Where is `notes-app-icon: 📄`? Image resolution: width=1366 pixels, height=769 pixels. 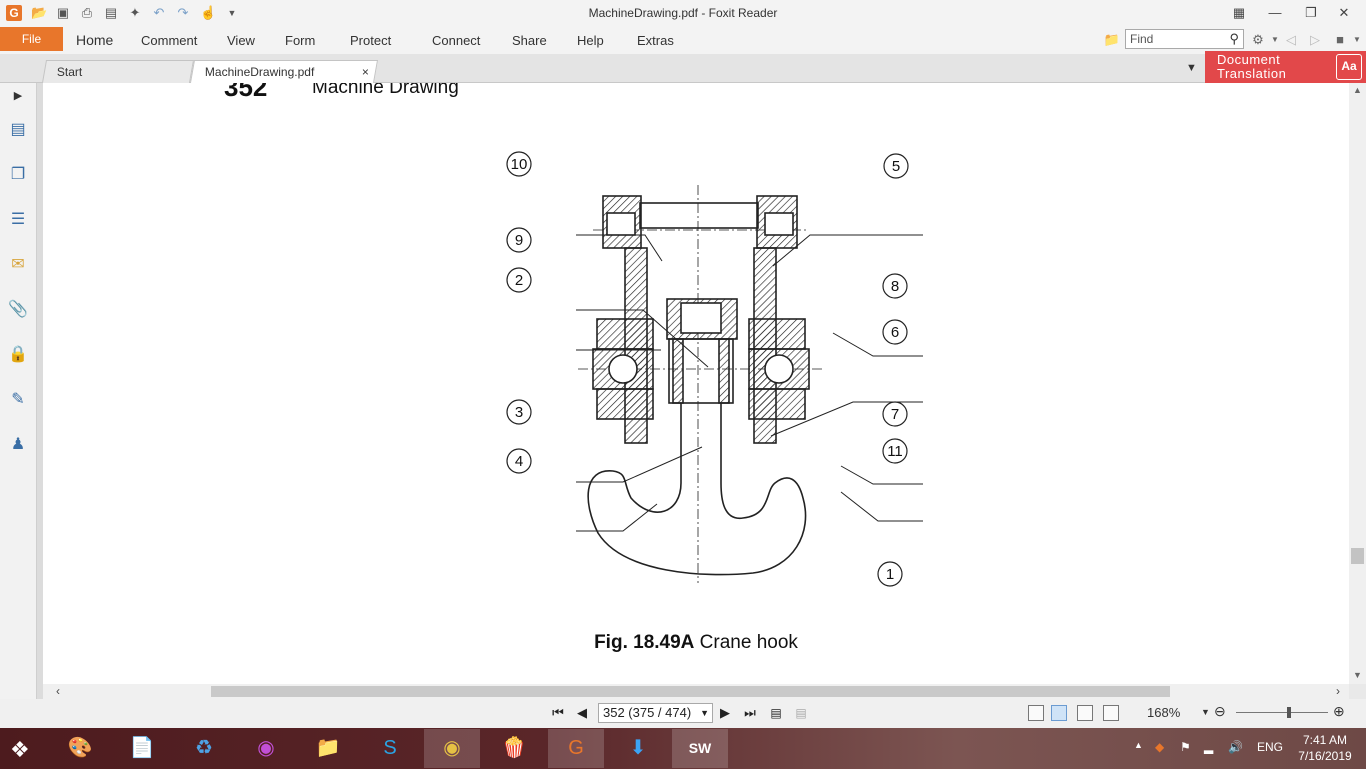 notes-app-icon: 📄 is located at coordinates (142, 748).